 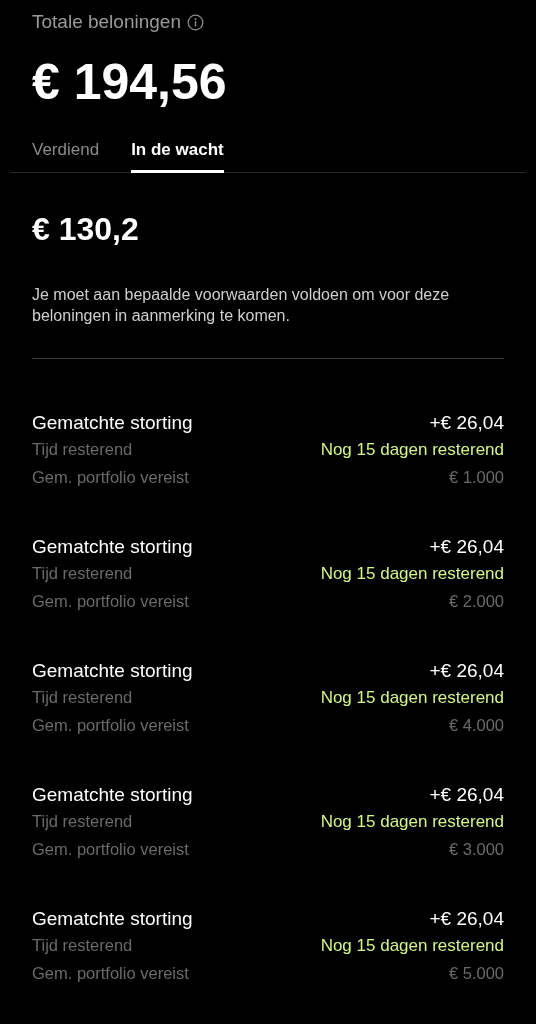 What do you see at coordinates (195, 22) in the screenshot?
I see `info-icon` at bounding box center [195, 22].